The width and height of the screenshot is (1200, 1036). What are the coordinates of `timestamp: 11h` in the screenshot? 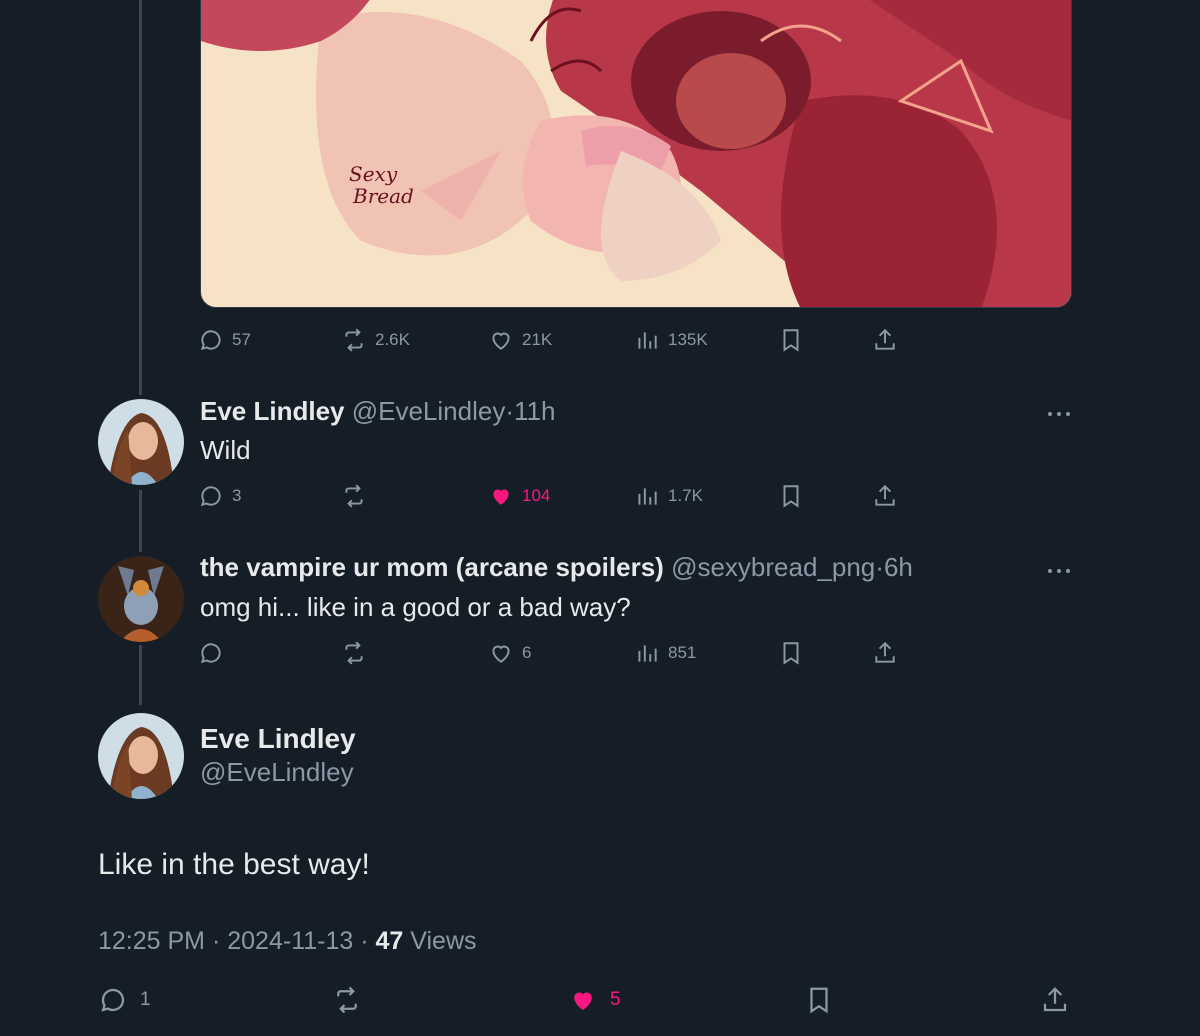 It's located at (534, 411).